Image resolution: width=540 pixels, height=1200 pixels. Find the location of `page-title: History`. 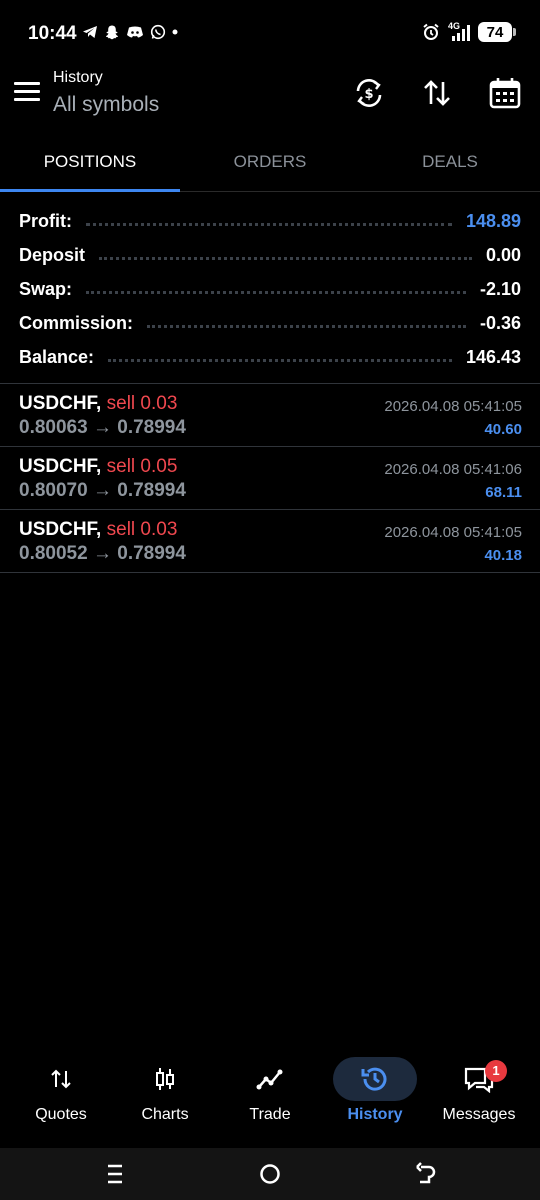

page-title: History is located at coordinates (78, 77).